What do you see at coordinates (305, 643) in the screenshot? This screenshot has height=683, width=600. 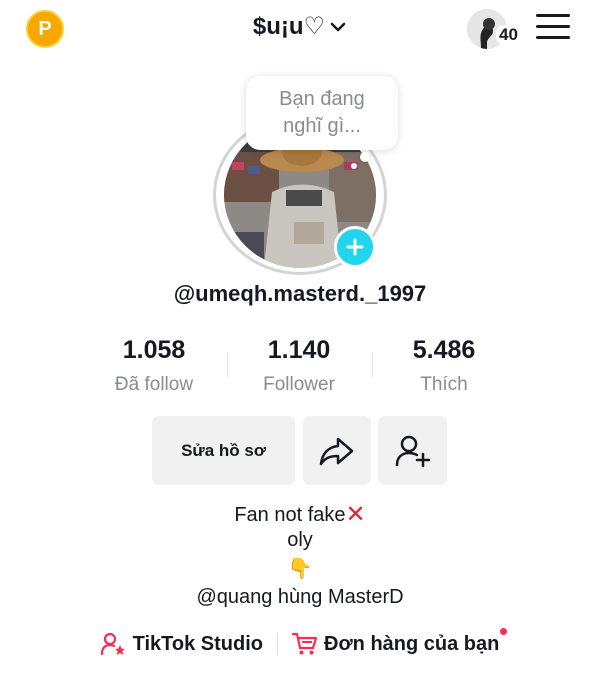 I see `cart-icon` at bounding box center [305, 643].